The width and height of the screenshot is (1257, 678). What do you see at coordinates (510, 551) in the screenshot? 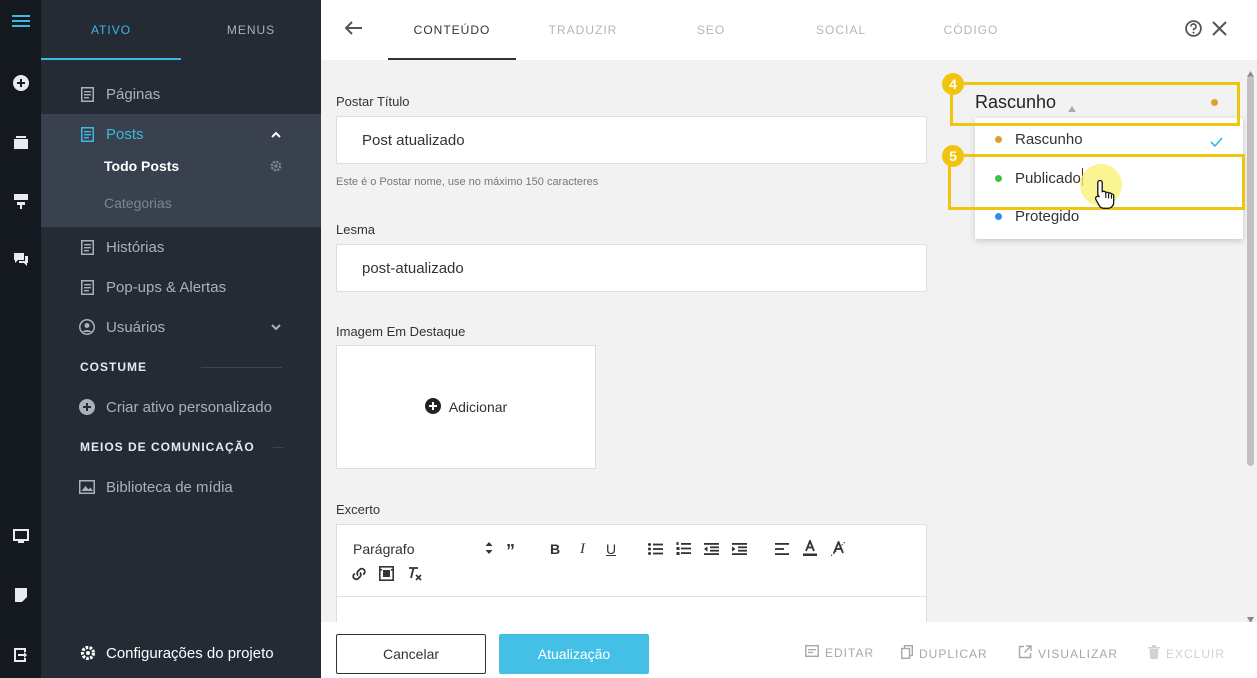
I see `blockquote-icon: ”` at bounding box center [510, 551].